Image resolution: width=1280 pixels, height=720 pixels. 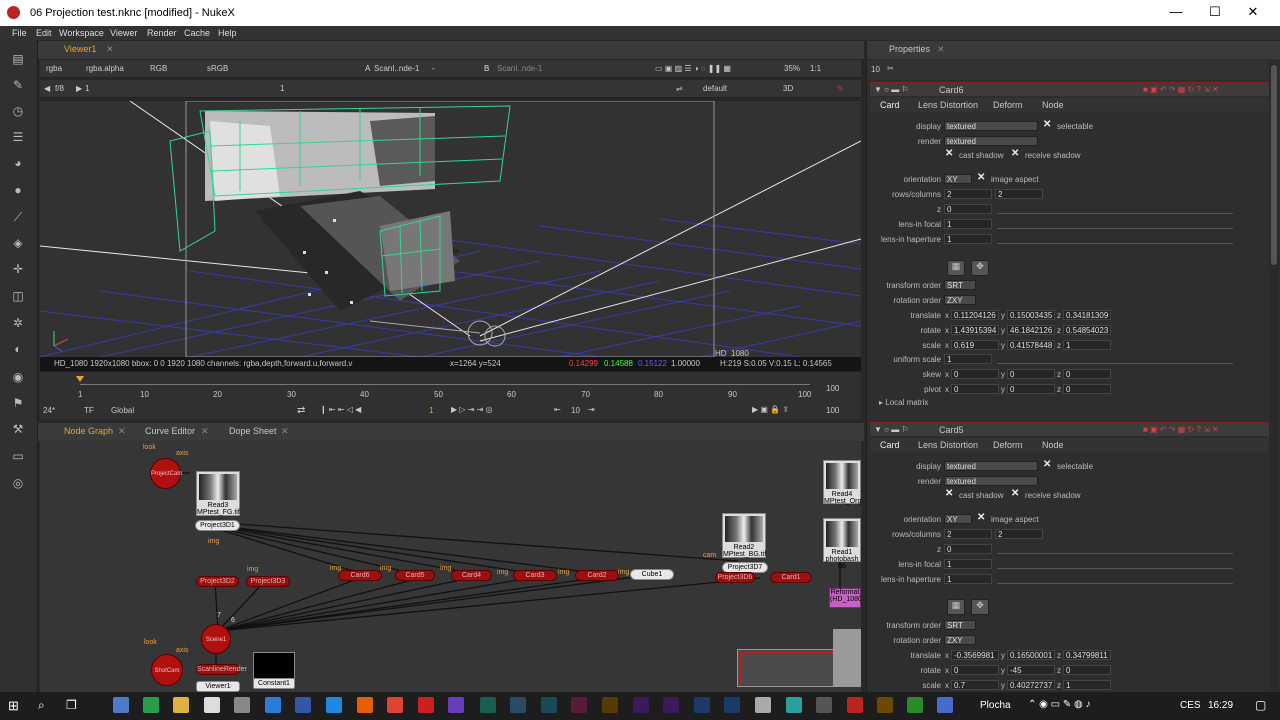 I want to click on receive-shadow-checkbox: ✕, so click(x=1015, y=493).